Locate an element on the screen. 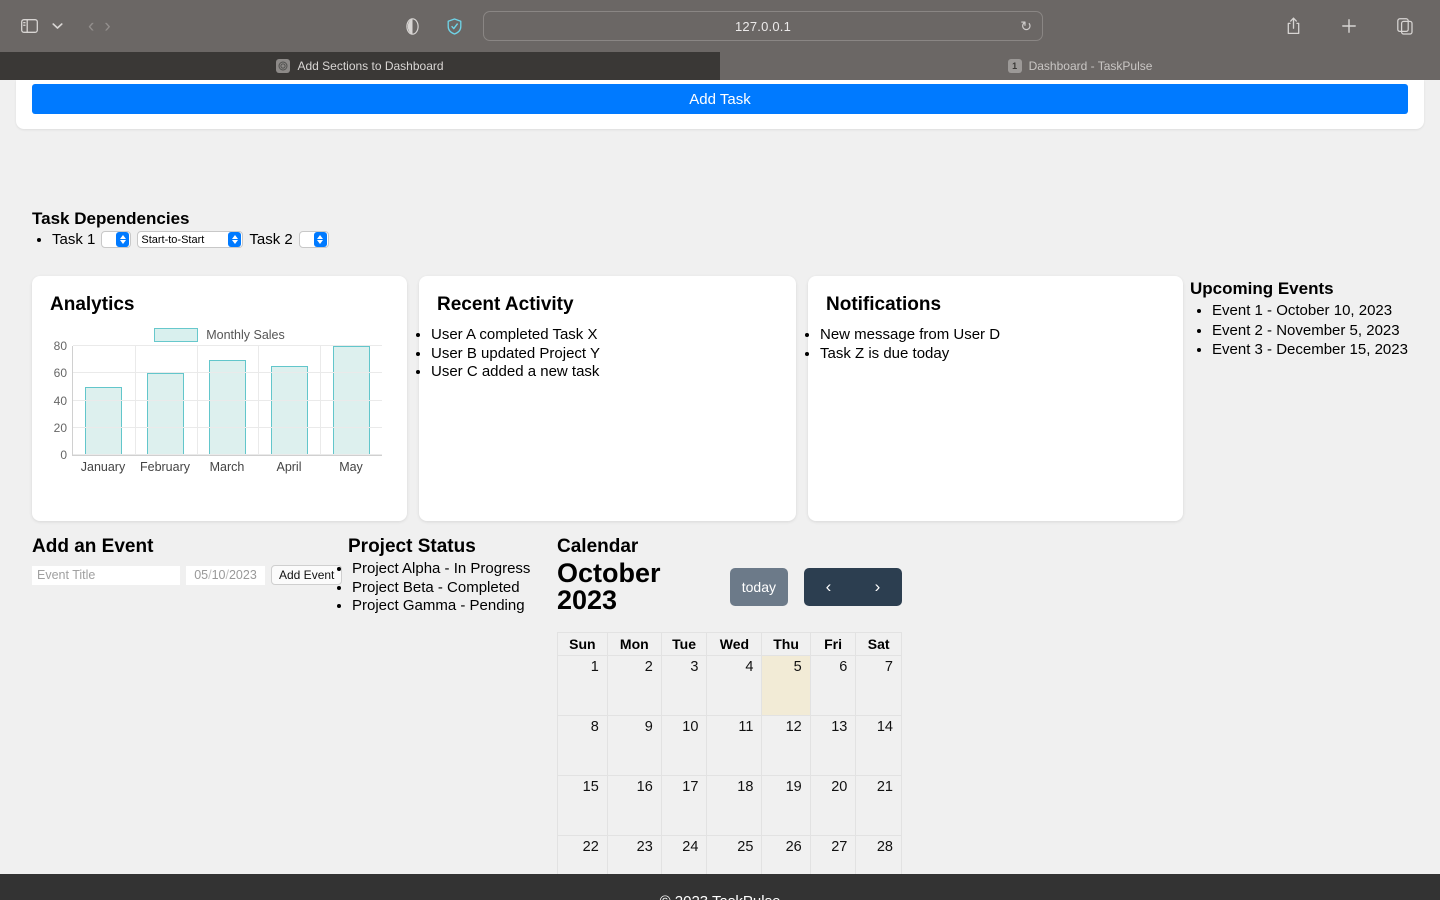 The image size is (1440, 900). task-dependencies-list: Task 1 Start-to-Start Task 2 is located at coordinates (180, 239).